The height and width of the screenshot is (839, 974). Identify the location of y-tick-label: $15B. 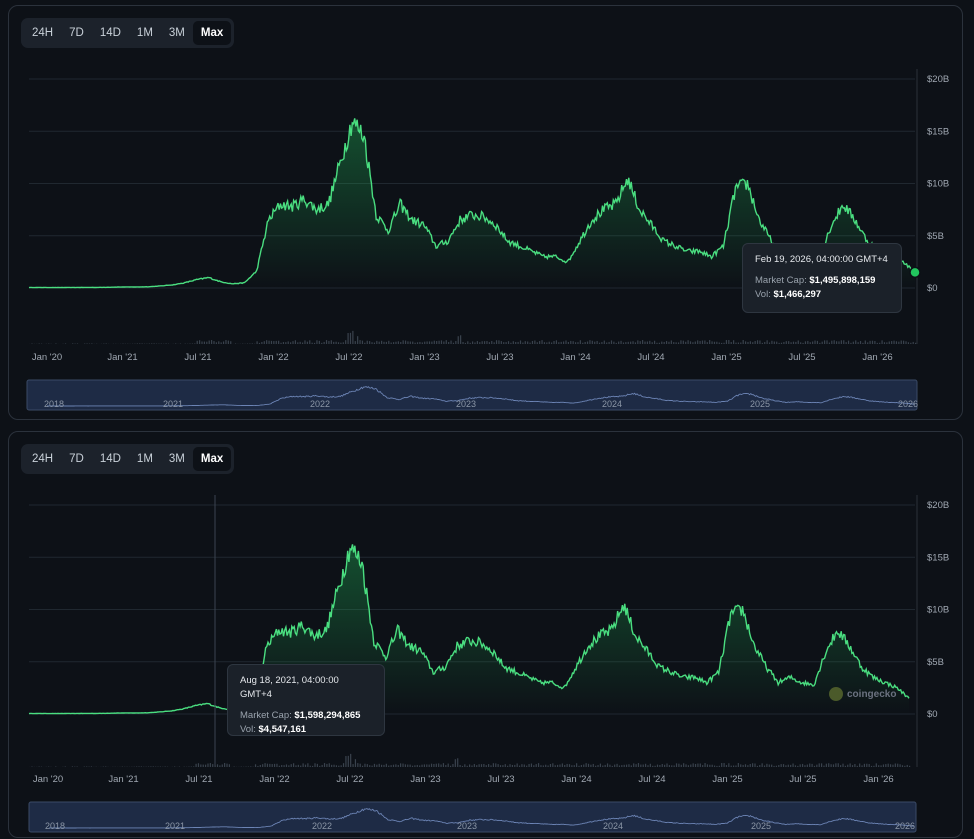
(938, 557).